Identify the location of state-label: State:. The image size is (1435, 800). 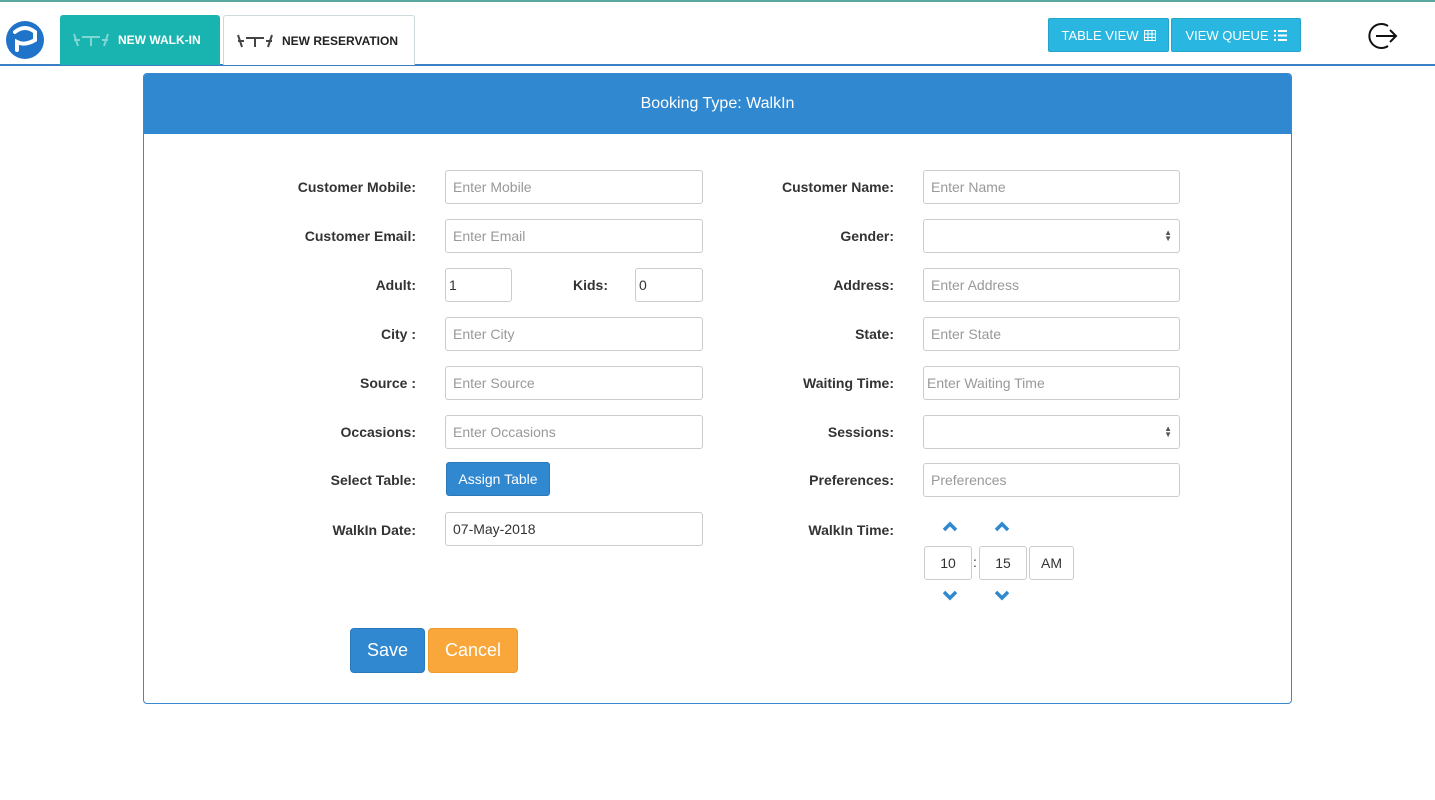
(874, 334).